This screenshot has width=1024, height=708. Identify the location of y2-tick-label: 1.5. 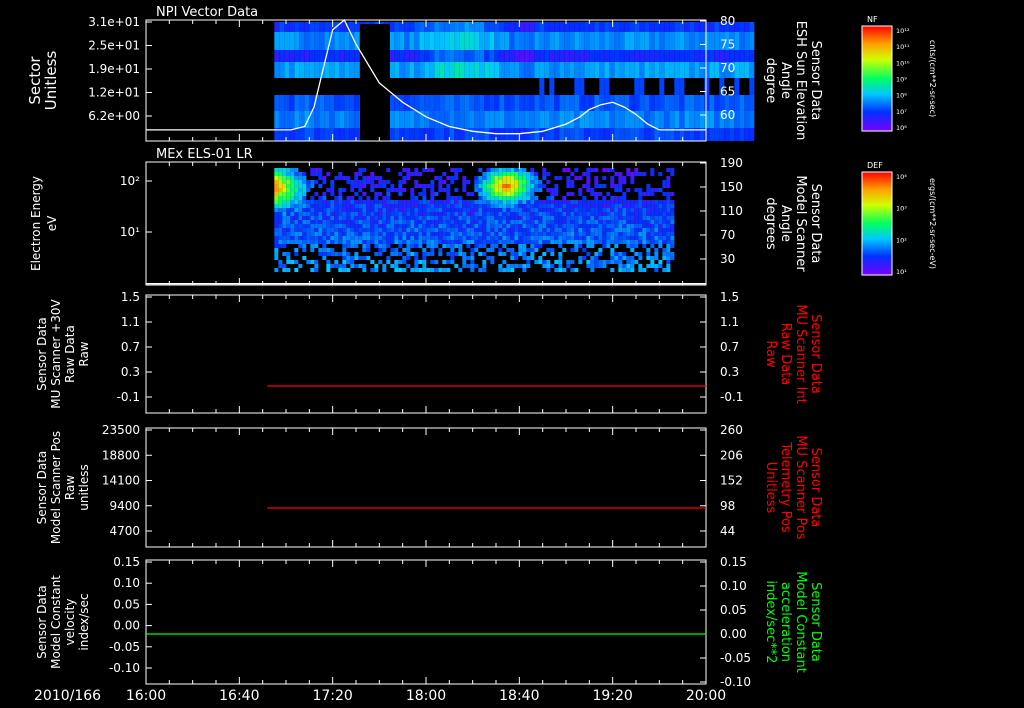
(729, 297).